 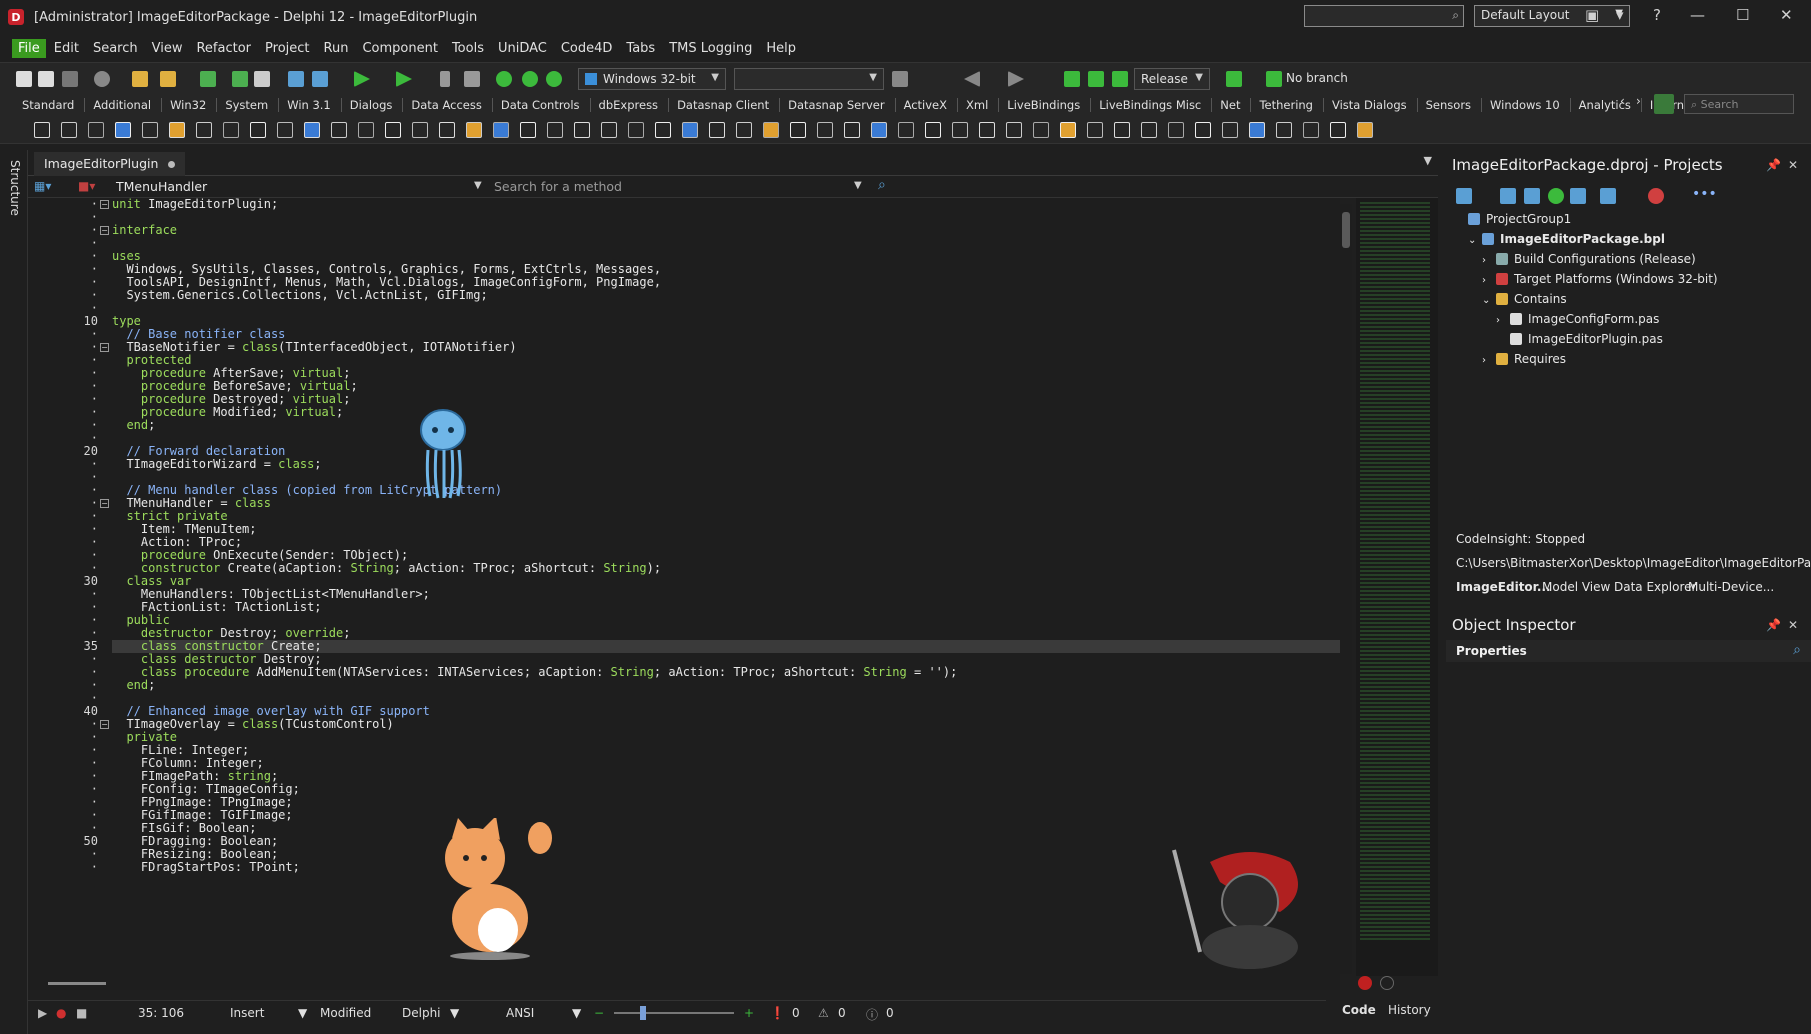 What do you see at coordinates (1096, 79) in the screenshot?
I see `build-icon` at bounding box center [1096, 79].